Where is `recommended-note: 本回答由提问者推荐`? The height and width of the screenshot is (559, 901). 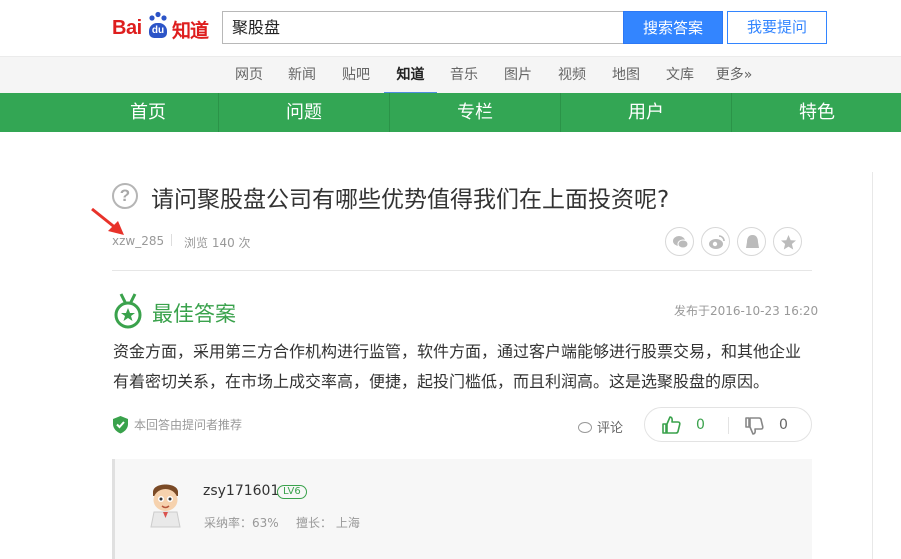 recommended-note: 本回答由提问者推荐 is located at coordinates (188, 425).